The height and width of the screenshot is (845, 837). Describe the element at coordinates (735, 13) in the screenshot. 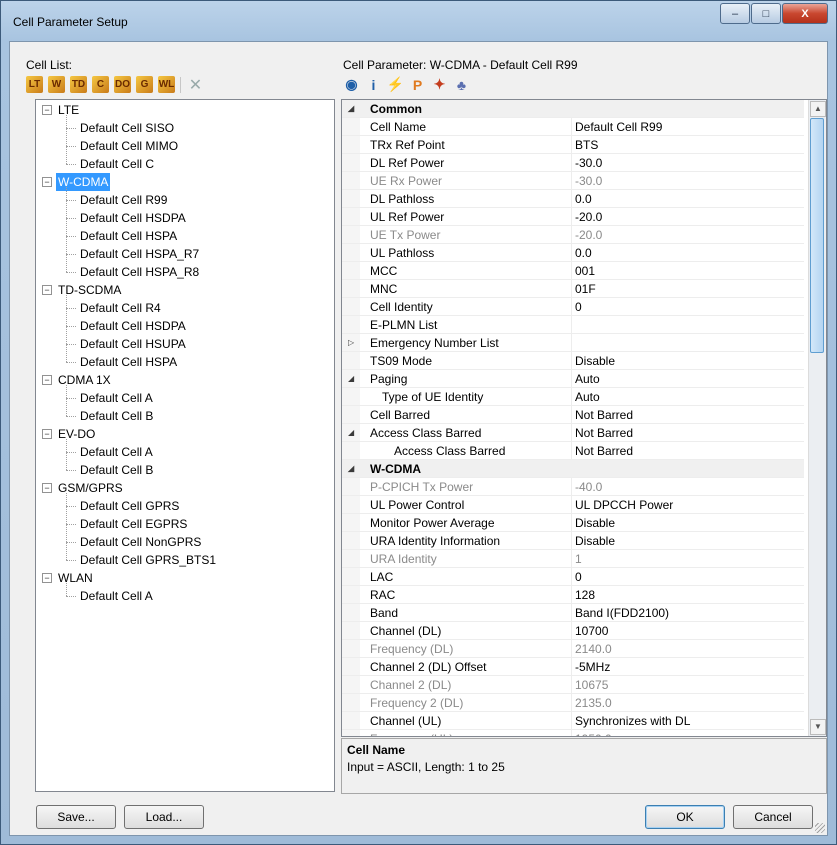

I see `minimize-button: –` at that location.